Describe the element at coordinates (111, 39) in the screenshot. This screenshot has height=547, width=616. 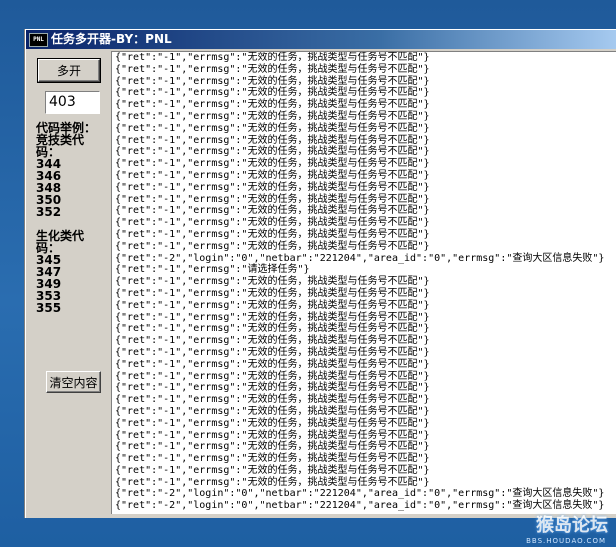
I see `window-title: 任务多开器-BY：PNL` at that location.